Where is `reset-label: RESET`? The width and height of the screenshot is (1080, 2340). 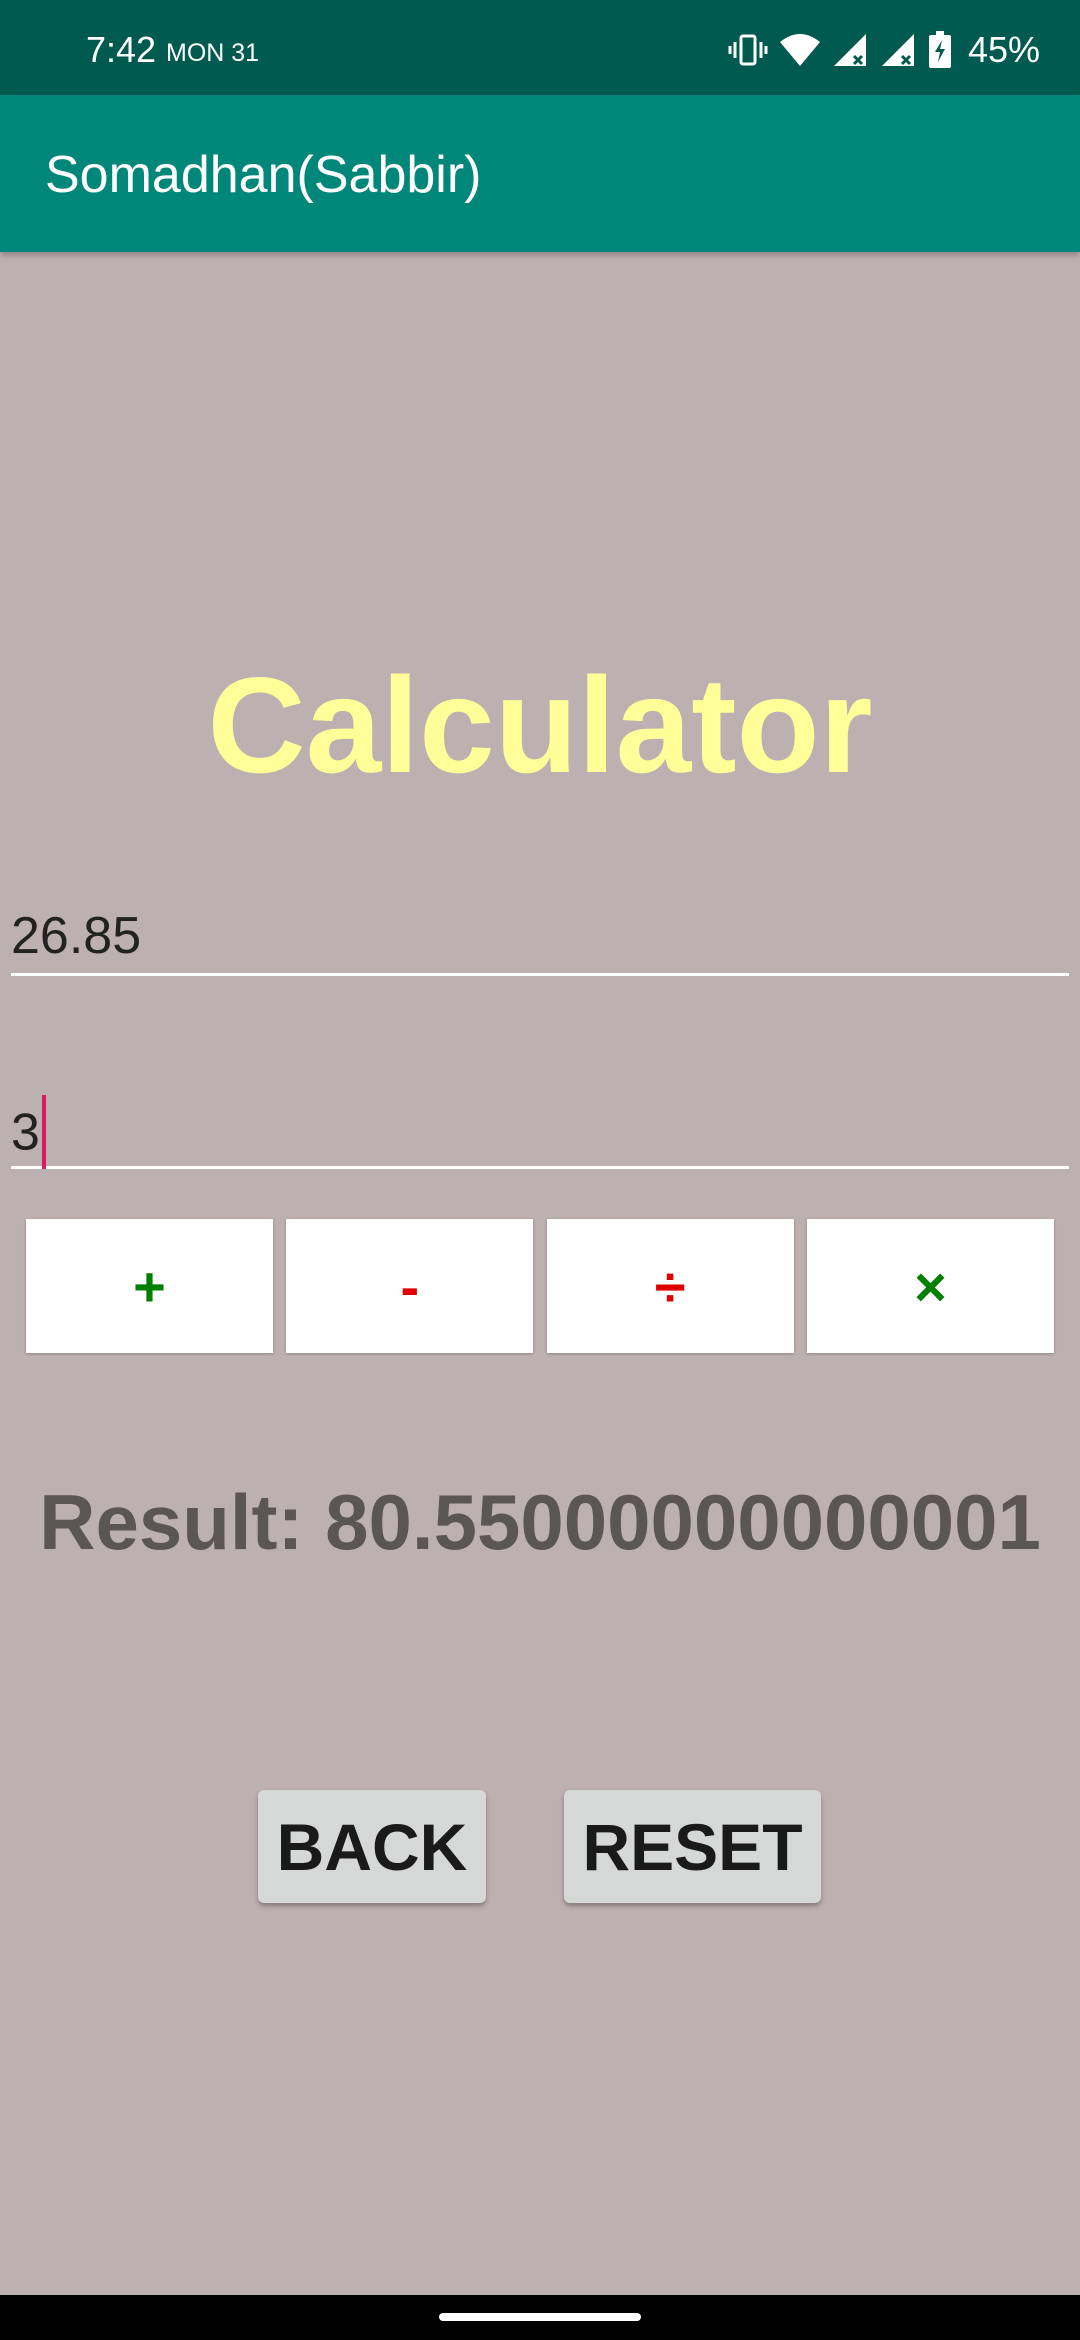
reset-label: RESET is located at coordinates (692, 1846).